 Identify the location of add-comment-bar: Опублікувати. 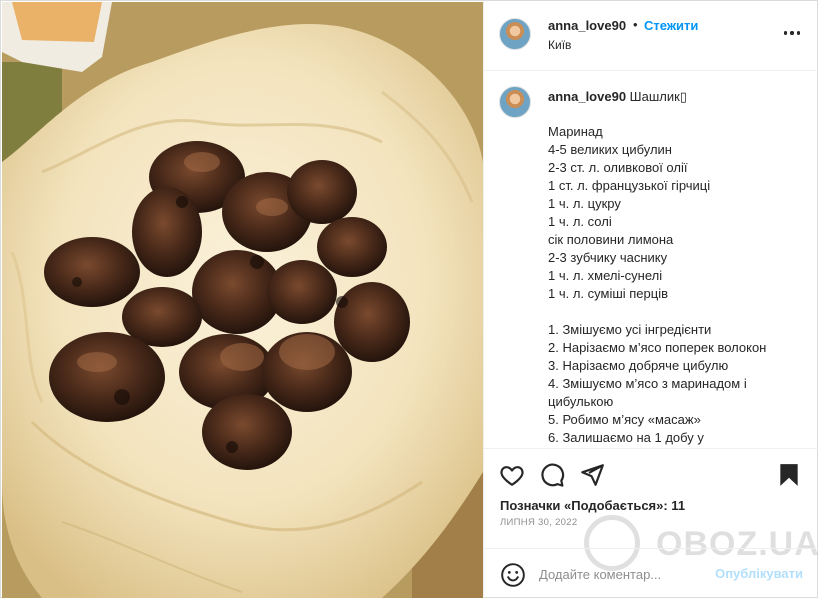
(651, 573).